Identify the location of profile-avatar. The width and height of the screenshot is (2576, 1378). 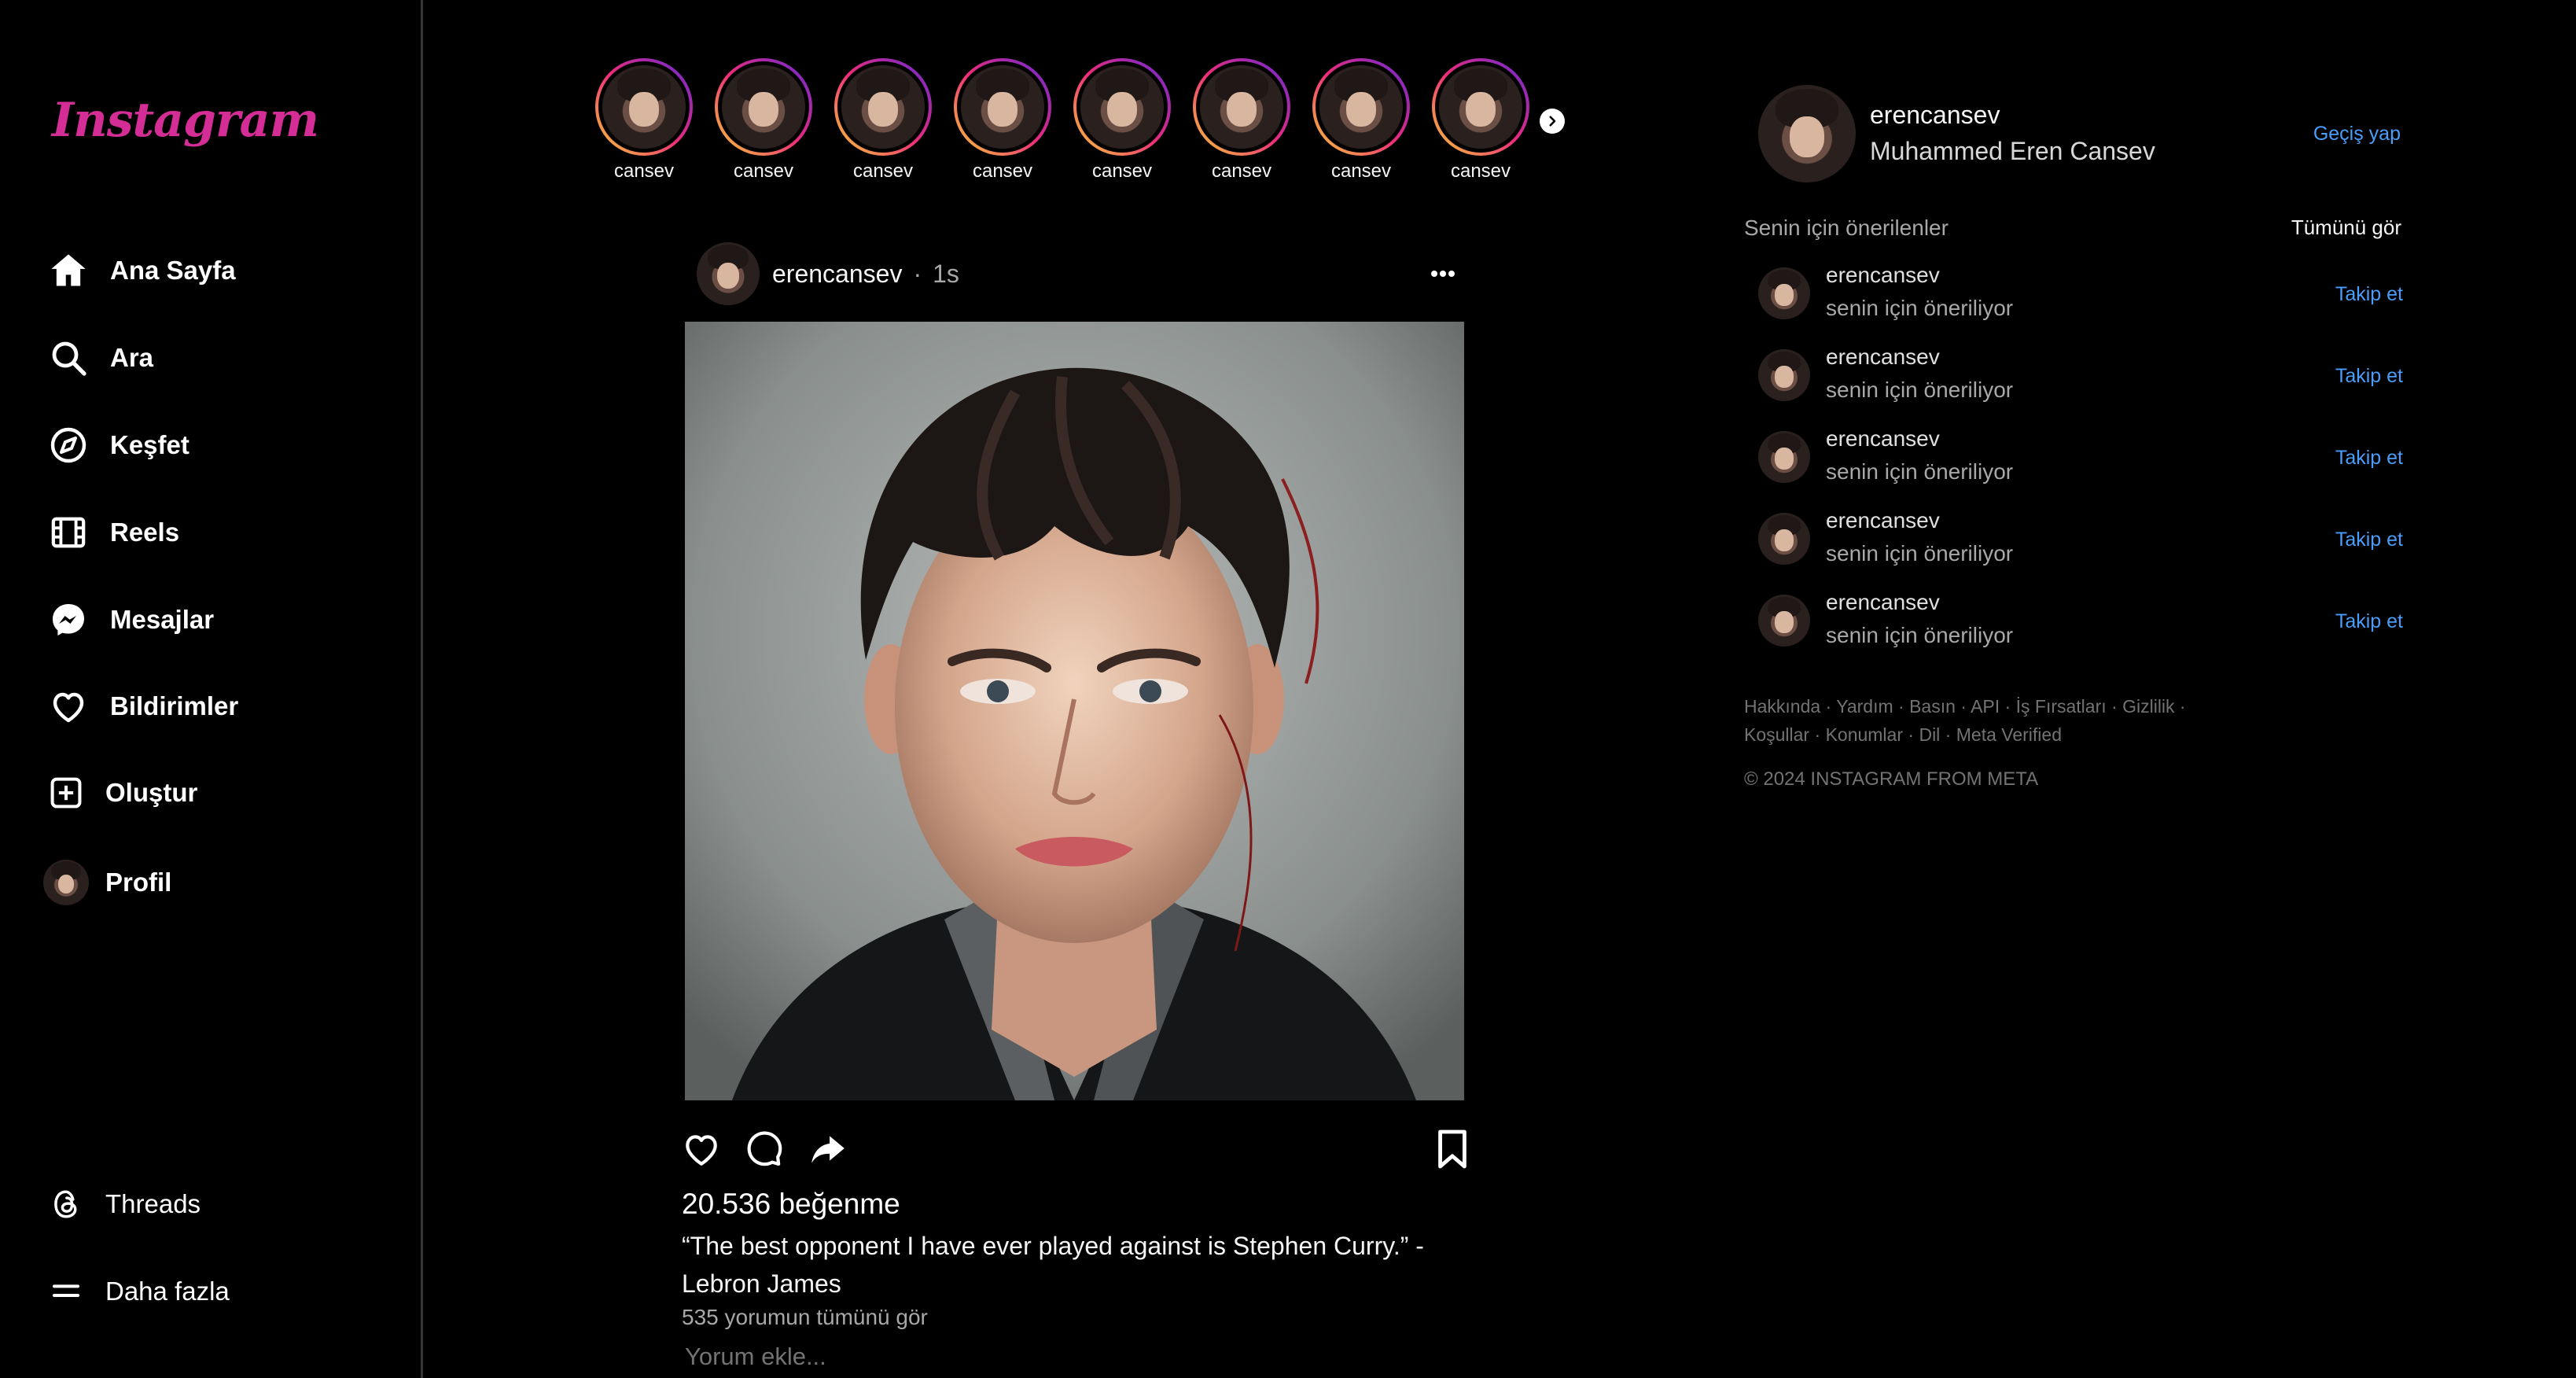
(66, 882).